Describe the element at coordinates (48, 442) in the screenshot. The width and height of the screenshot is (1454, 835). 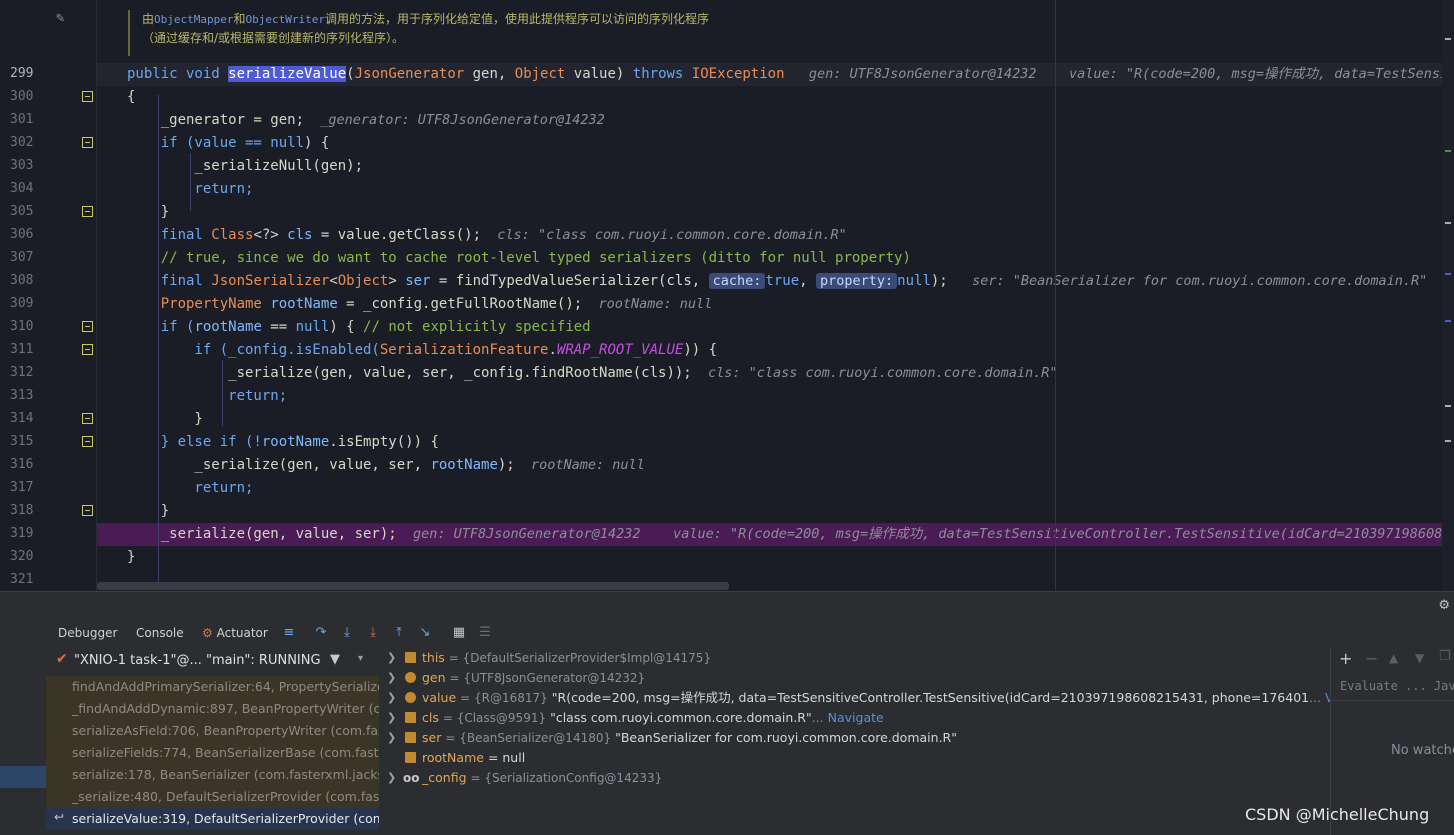
I see `gutter-line: 315` at that location.